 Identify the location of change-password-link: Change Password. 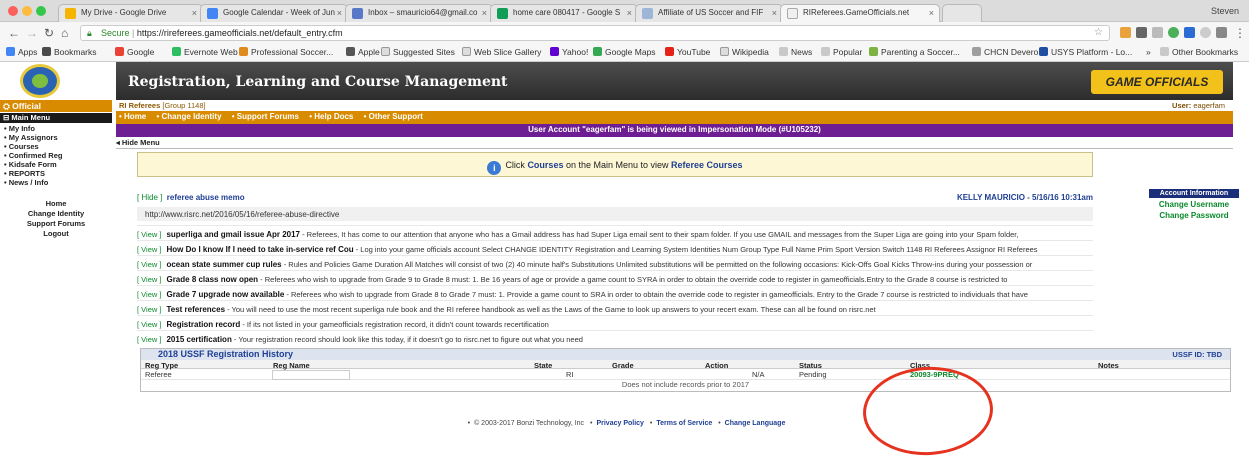
(1194, 215).